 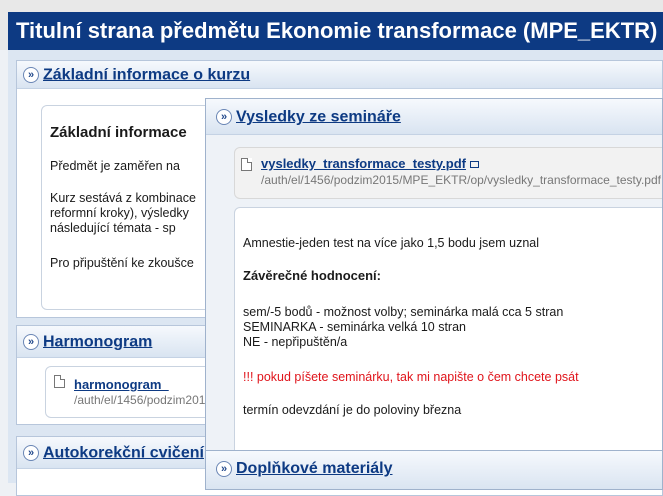 What do you see at coordinates (122, 263) in the screenshot?
I see `basic-info-paragraph-3: Pro připuštění ke zkoušce` at bounding box center [122, 263].